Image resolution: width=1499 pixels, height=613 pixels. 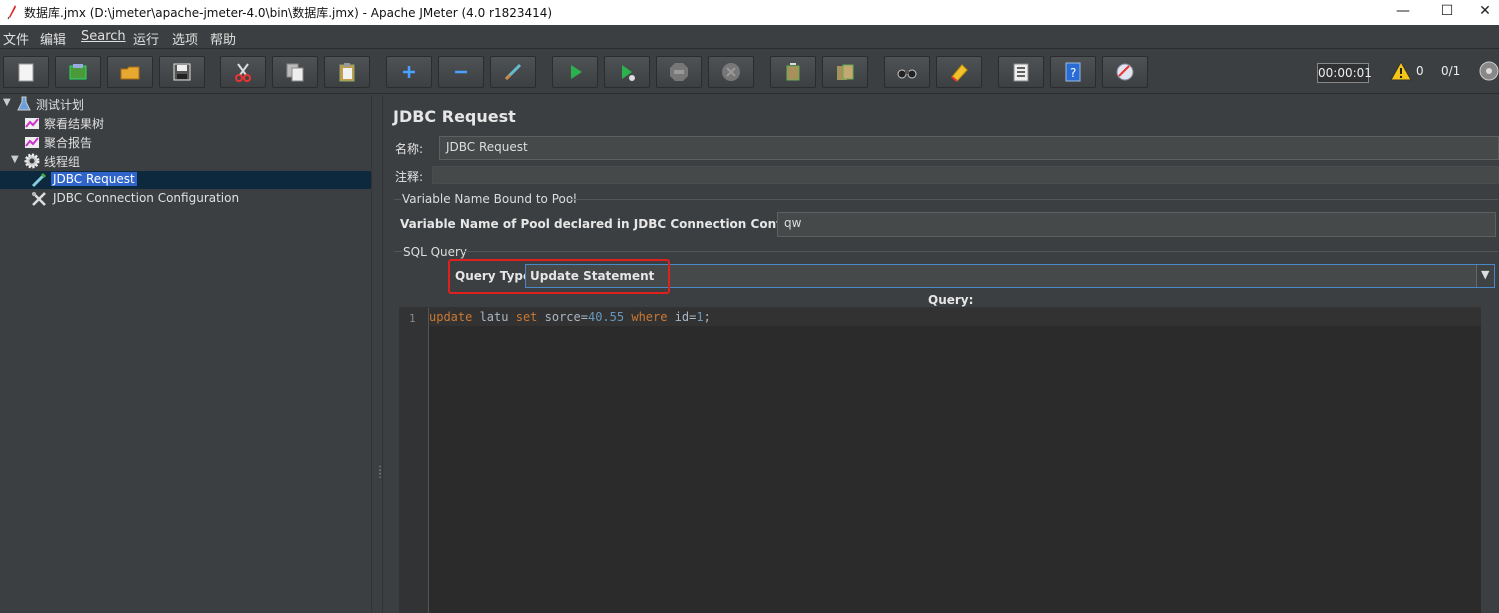 I want to click on clear-button, so click(x=793, y=72).